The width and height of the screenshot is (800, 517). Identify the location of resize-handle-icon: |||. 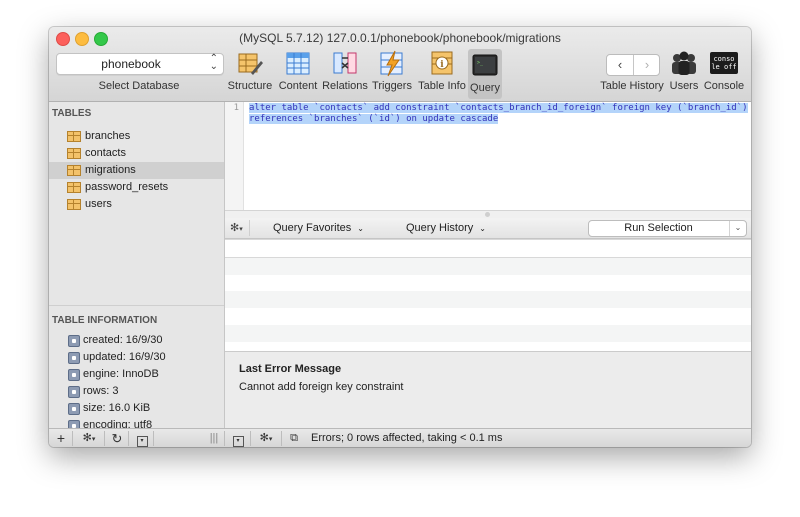
(214, 438).